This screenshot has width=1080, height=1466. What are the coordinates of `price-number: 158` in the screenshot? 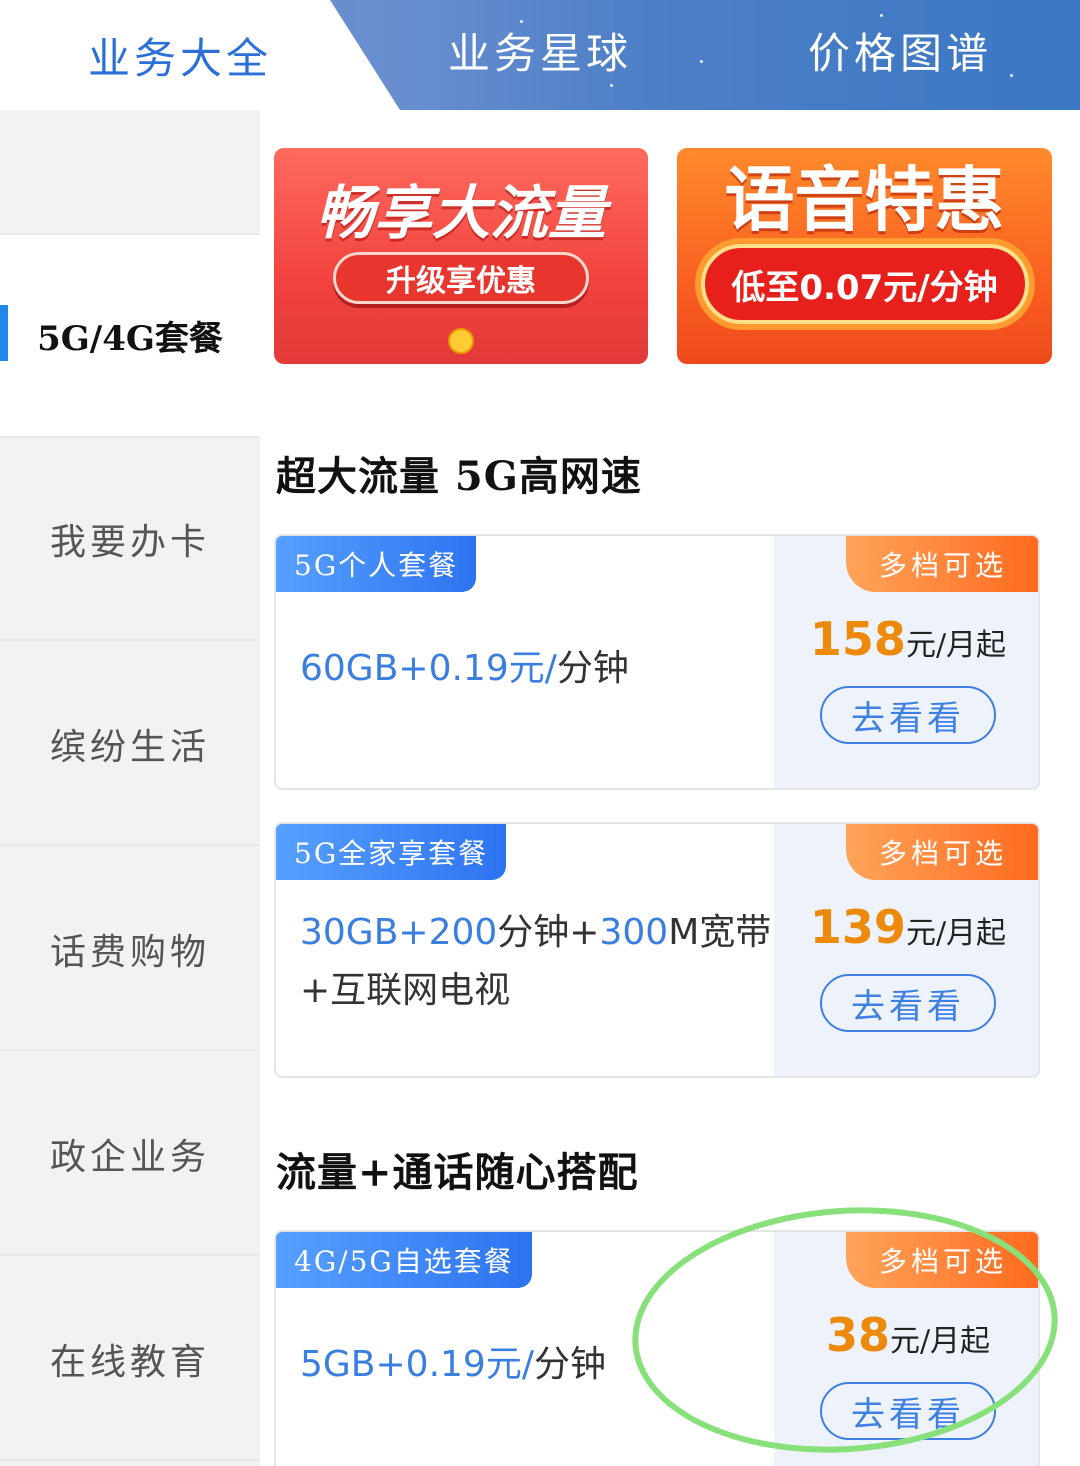 It's located at (857, 639).